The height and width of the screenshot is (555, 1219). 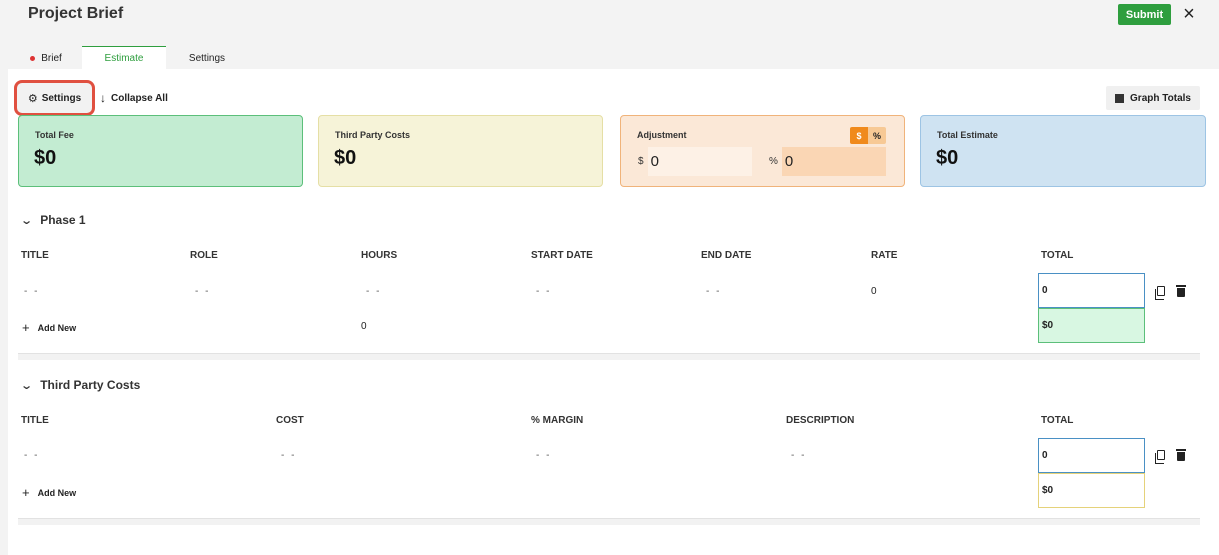 What do you see at coordinates (1091, 290) in the screenshot?
I see `phase-row-total-input: 0` at bounding box center [1091, 290].